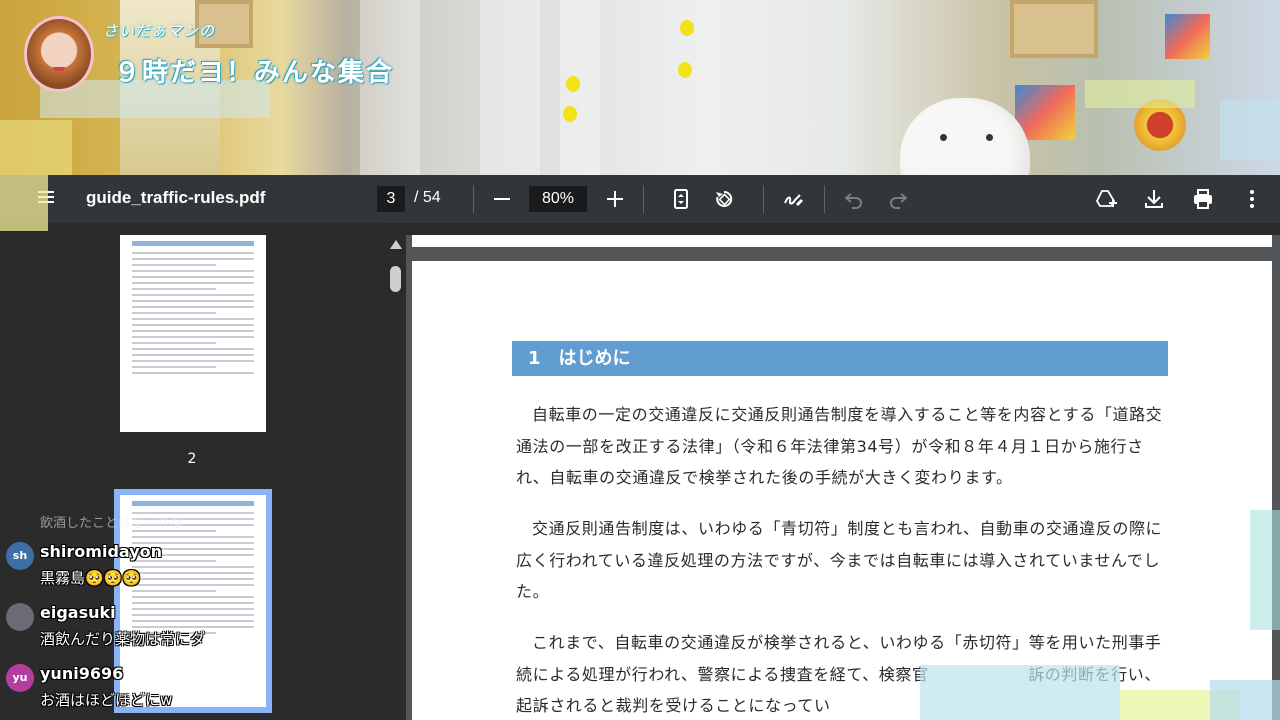  I want to click on zoom-out-button, so click(502, 199).